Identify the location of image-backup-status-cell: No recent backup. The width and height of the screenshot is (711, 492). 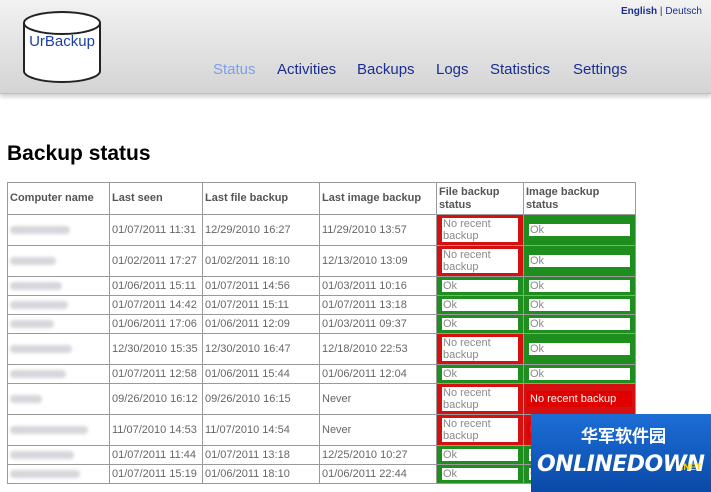
(579, 399).